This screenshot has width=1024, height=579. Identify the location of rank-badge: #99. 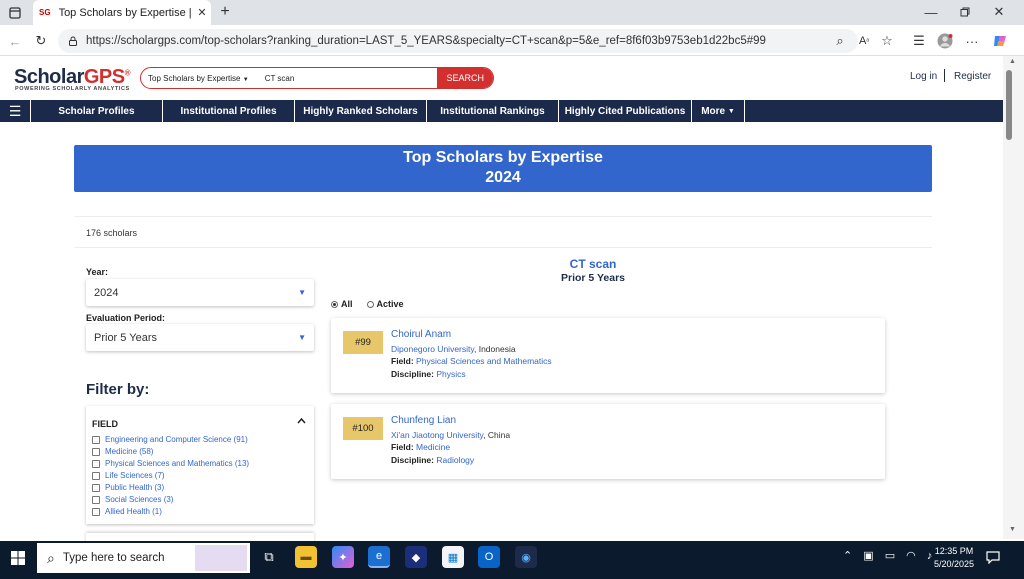
(363, 342).